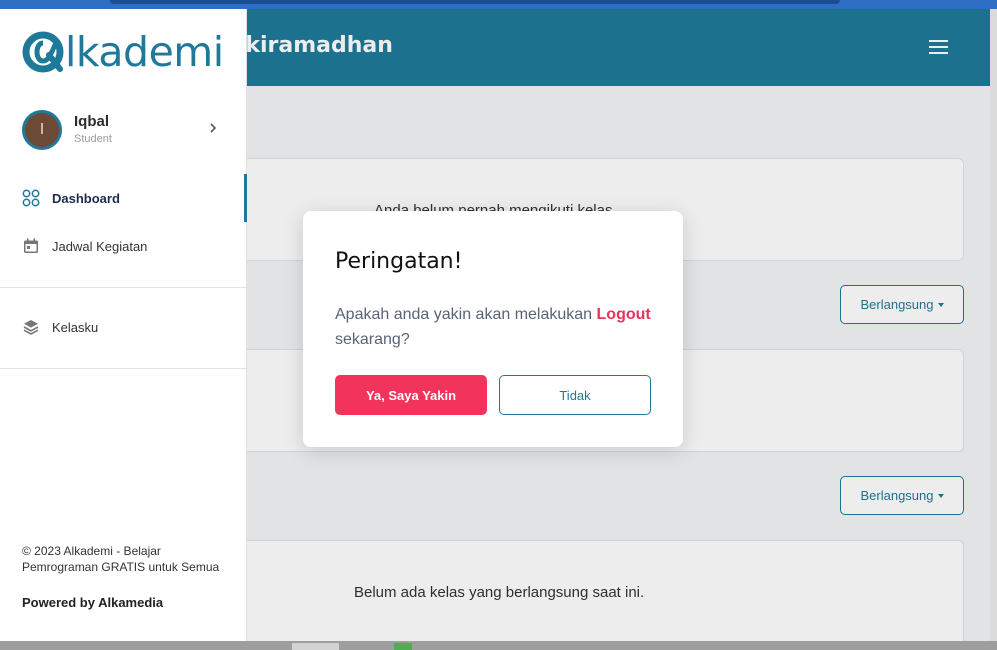 Image resolution: width=997 pixels, height=650 pixels. I want to click on layers-icon, so click(31, 327).